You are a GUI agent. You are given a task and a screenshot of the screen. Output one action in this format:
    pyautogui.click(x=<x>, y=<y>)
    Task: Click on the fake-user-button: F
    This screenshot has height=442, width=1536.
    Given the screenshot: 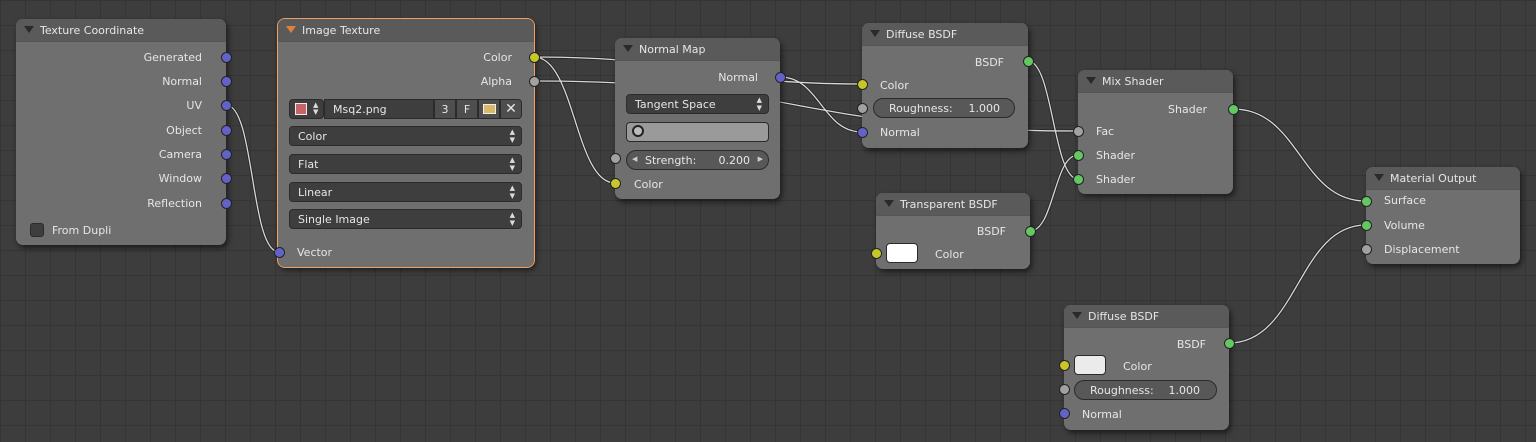 What is the action you would take?
    pyautogui.click(x=467, y=109)
    